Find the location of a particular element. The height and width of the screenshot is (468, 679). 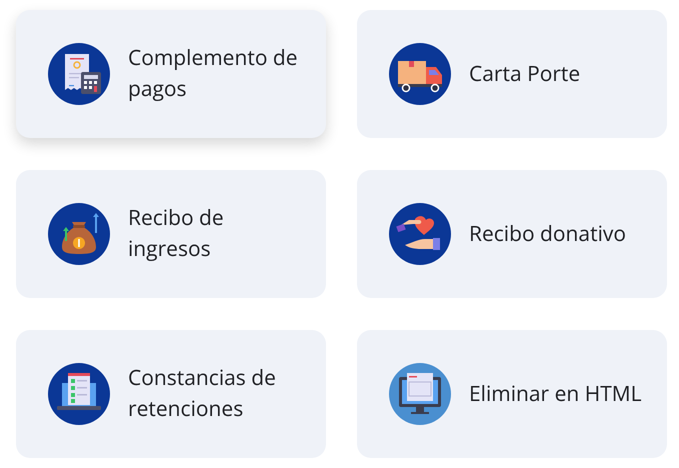

card-label: Constancias de retenciones is located at coordinates (202, 394).